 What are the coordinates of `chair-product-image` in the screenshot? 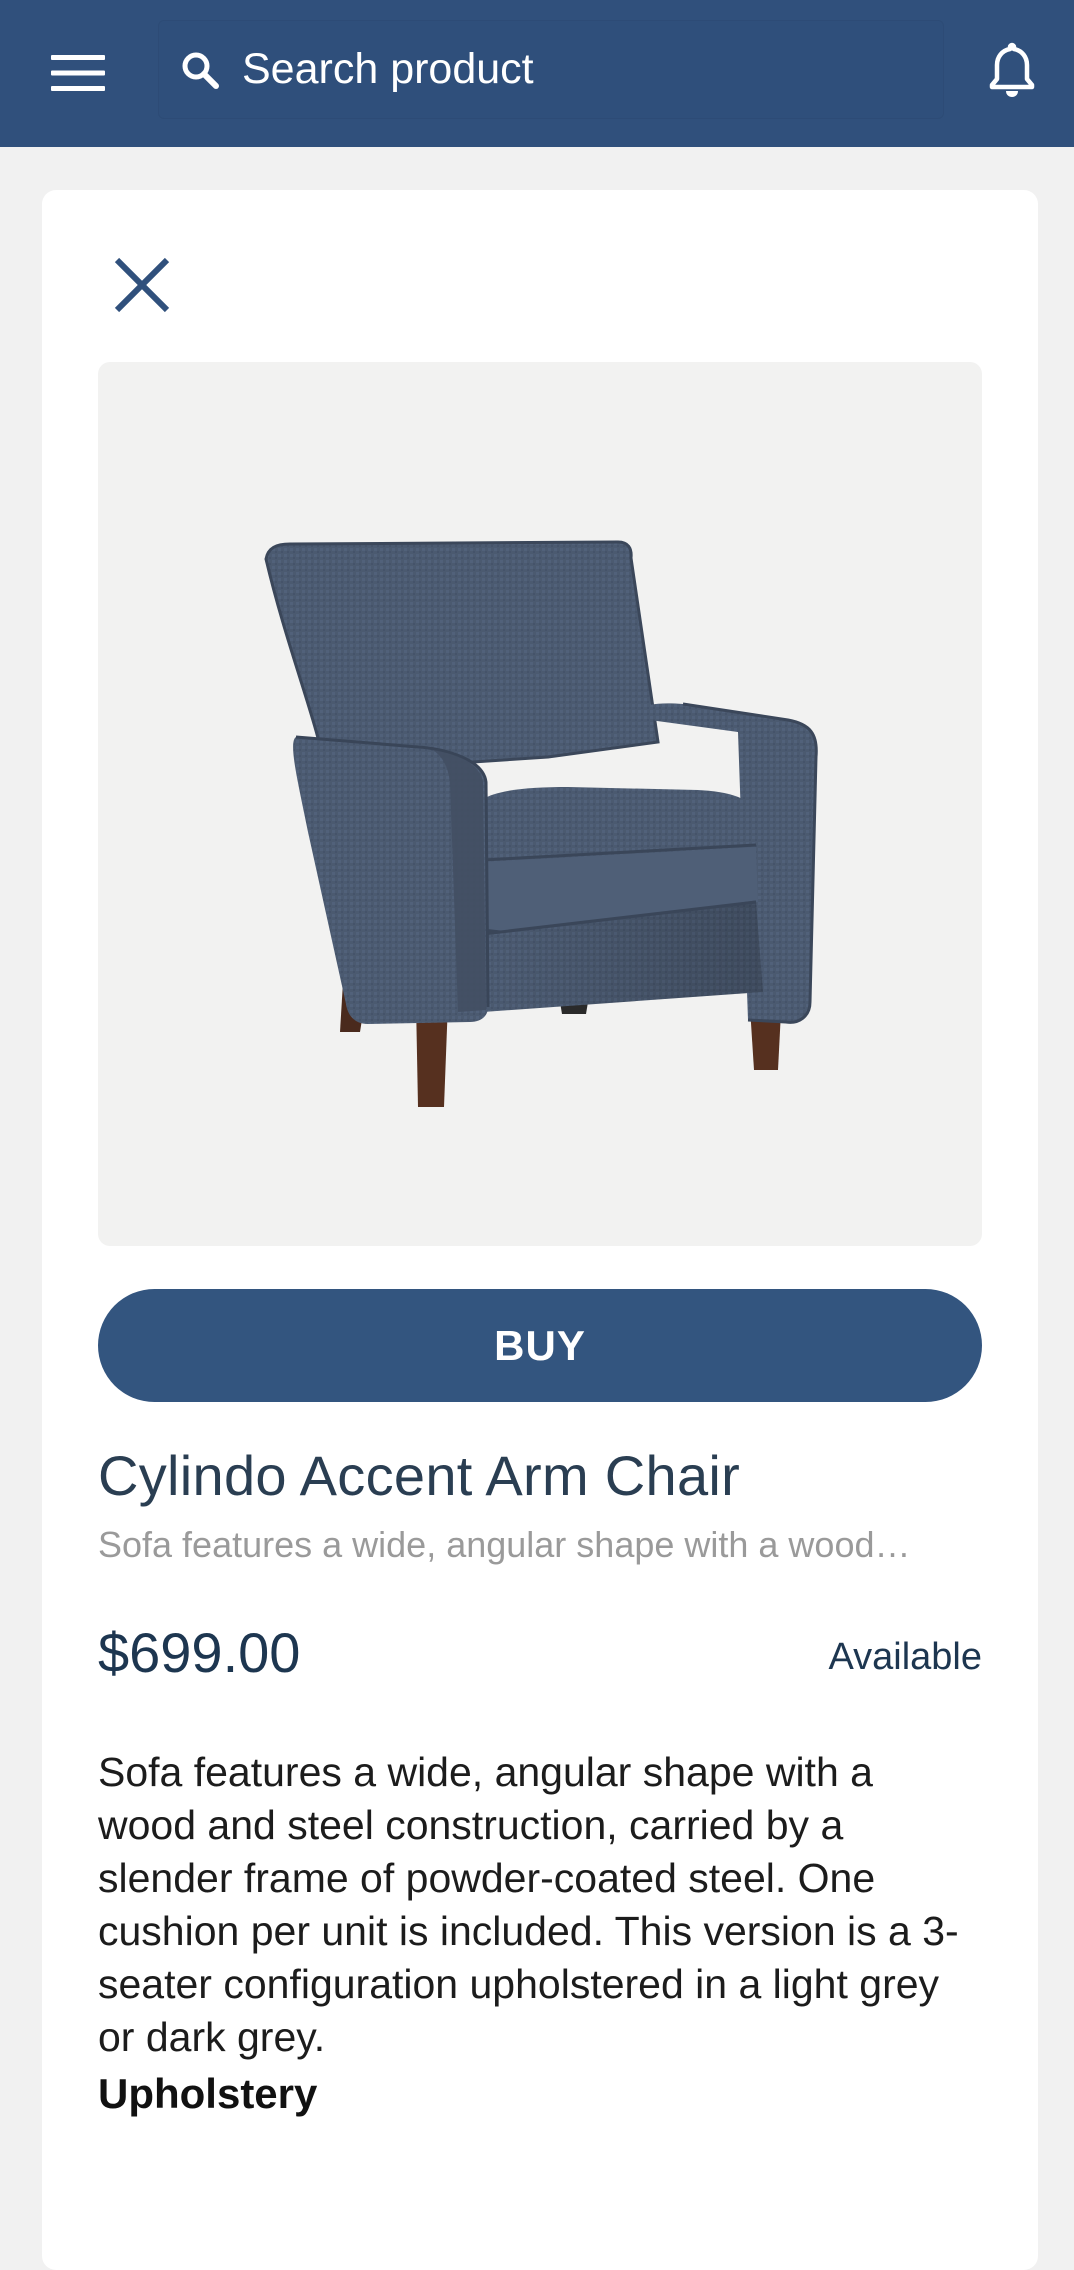 It's located at (541, 823).